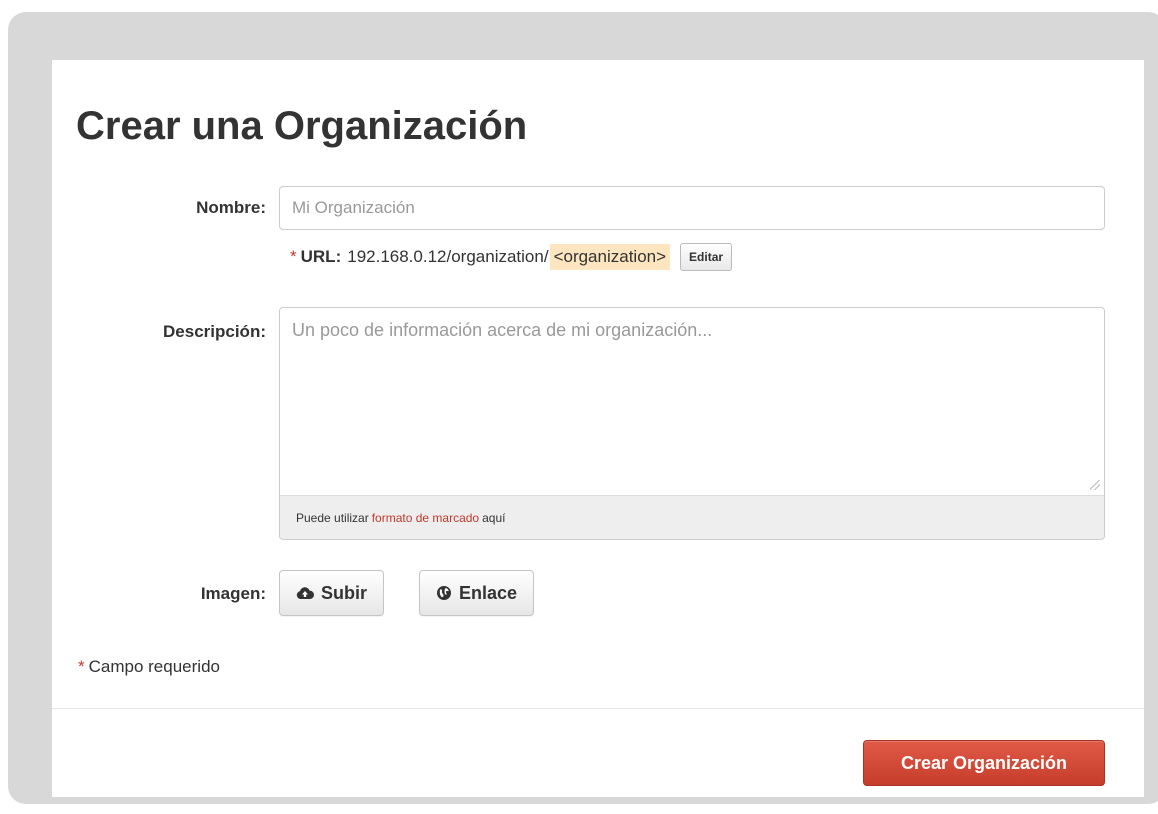  Describe the element at coordinates (321, 256) in the screenshot. I see `url-label: URL:` at that location.